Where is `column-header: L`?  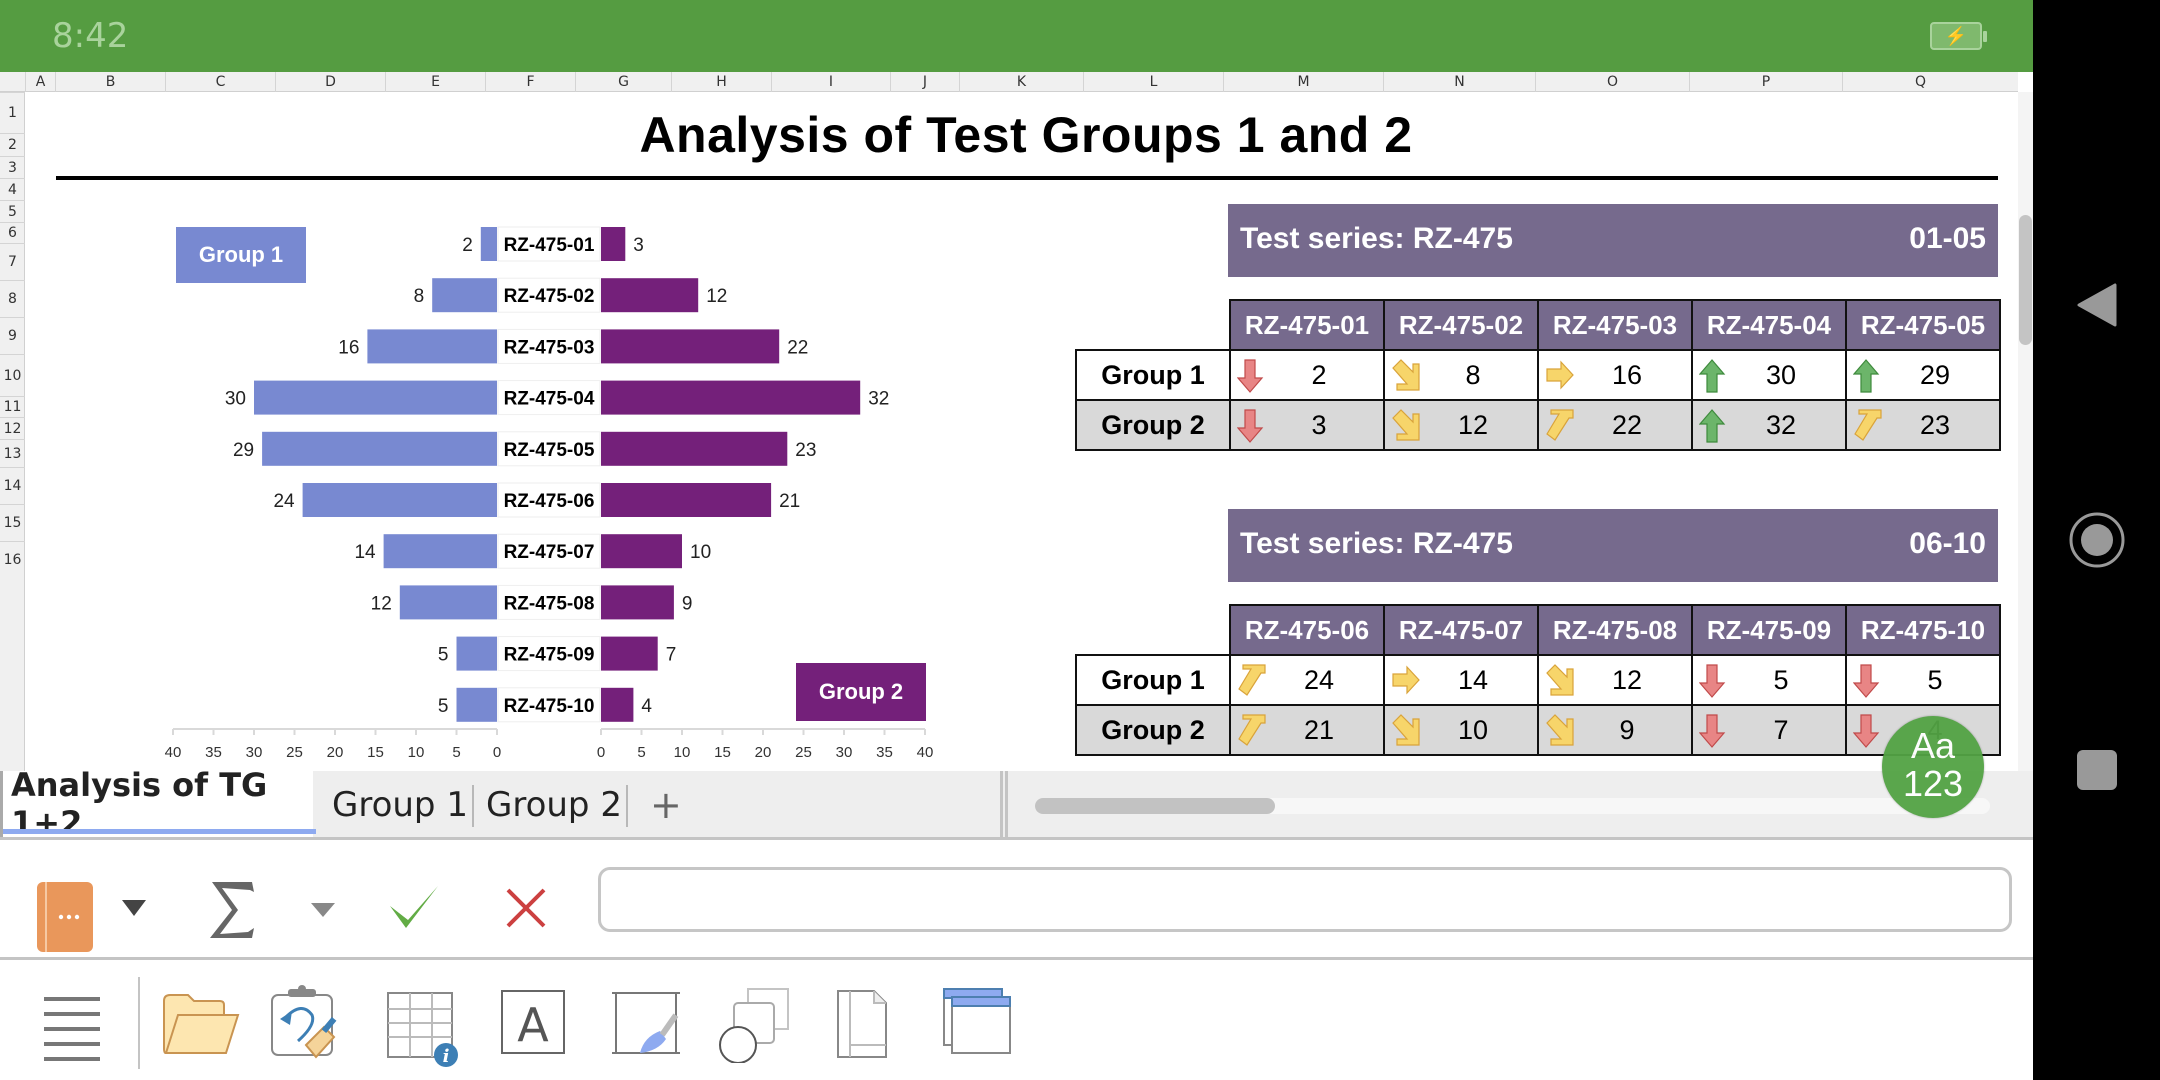 column-header: L is located at coordinates (1153, 82).